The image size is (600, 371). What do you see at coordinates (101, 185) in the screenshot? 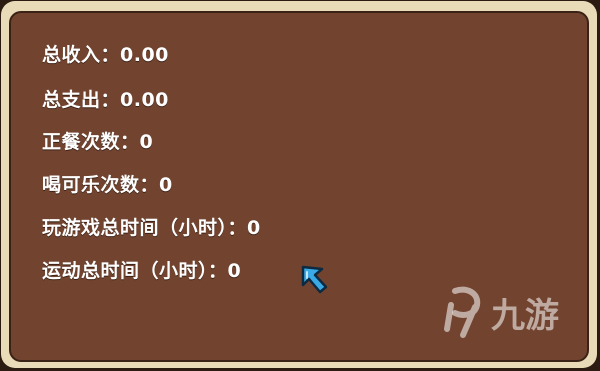
I see `stat-label: 喝可乐次数：` at bounding box center [101, 185].